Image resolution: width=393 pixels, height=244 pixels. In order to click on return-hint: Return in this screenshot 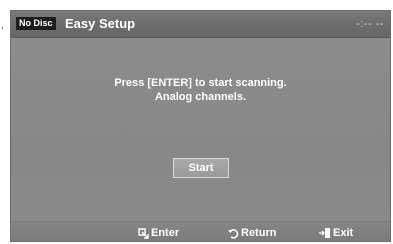, I will do `click(251, 233)`.